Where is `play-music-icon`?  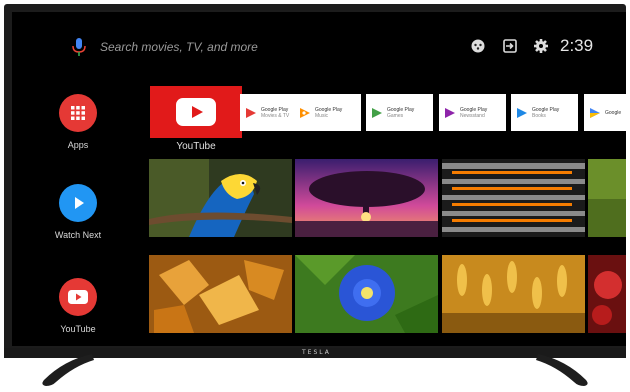 play-music-icon is located at coordinates (305, 112).